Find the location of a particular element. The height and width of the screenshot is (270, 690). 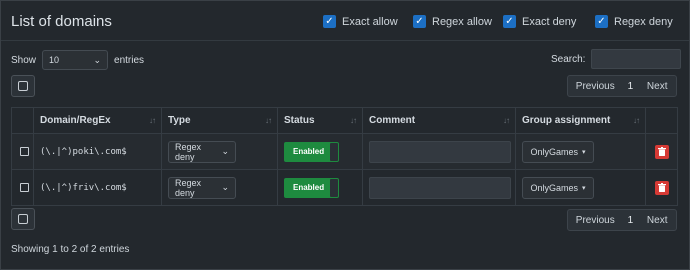

column-header-actions is located at coordinates (661, 120).